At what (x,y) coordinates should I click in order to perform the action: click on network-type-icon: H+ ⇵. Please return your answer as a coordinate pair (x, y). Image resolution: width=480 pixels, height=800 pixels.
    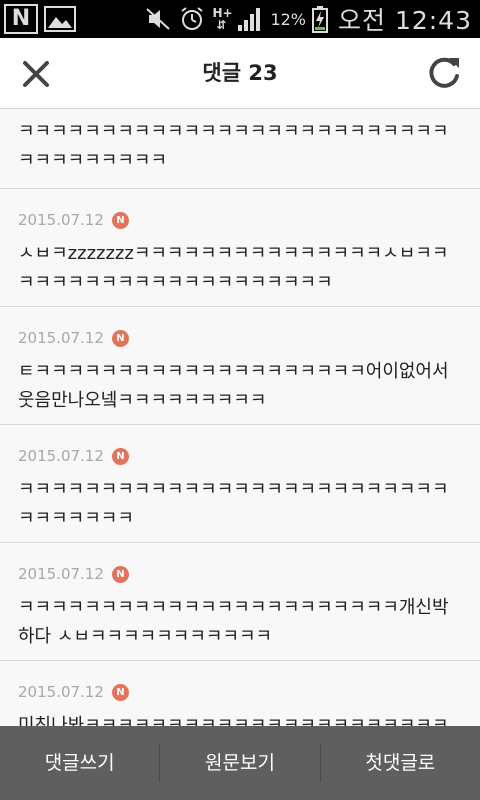
    Looking at the image, I should click on (222, 19).